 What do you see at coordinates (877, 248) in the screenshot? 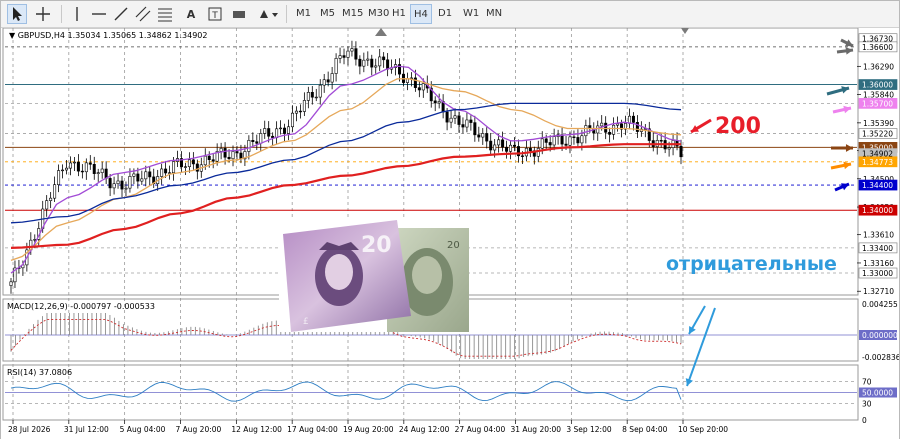
I see `price-label-text: 1.33400` at bounding box center [877, 248].